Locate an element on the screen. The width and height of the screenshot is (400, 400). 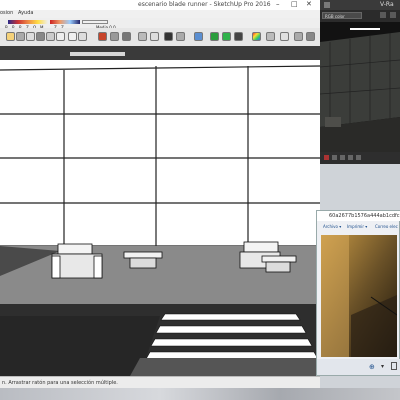
position-camera-icon is located at coordinates (180, 36).